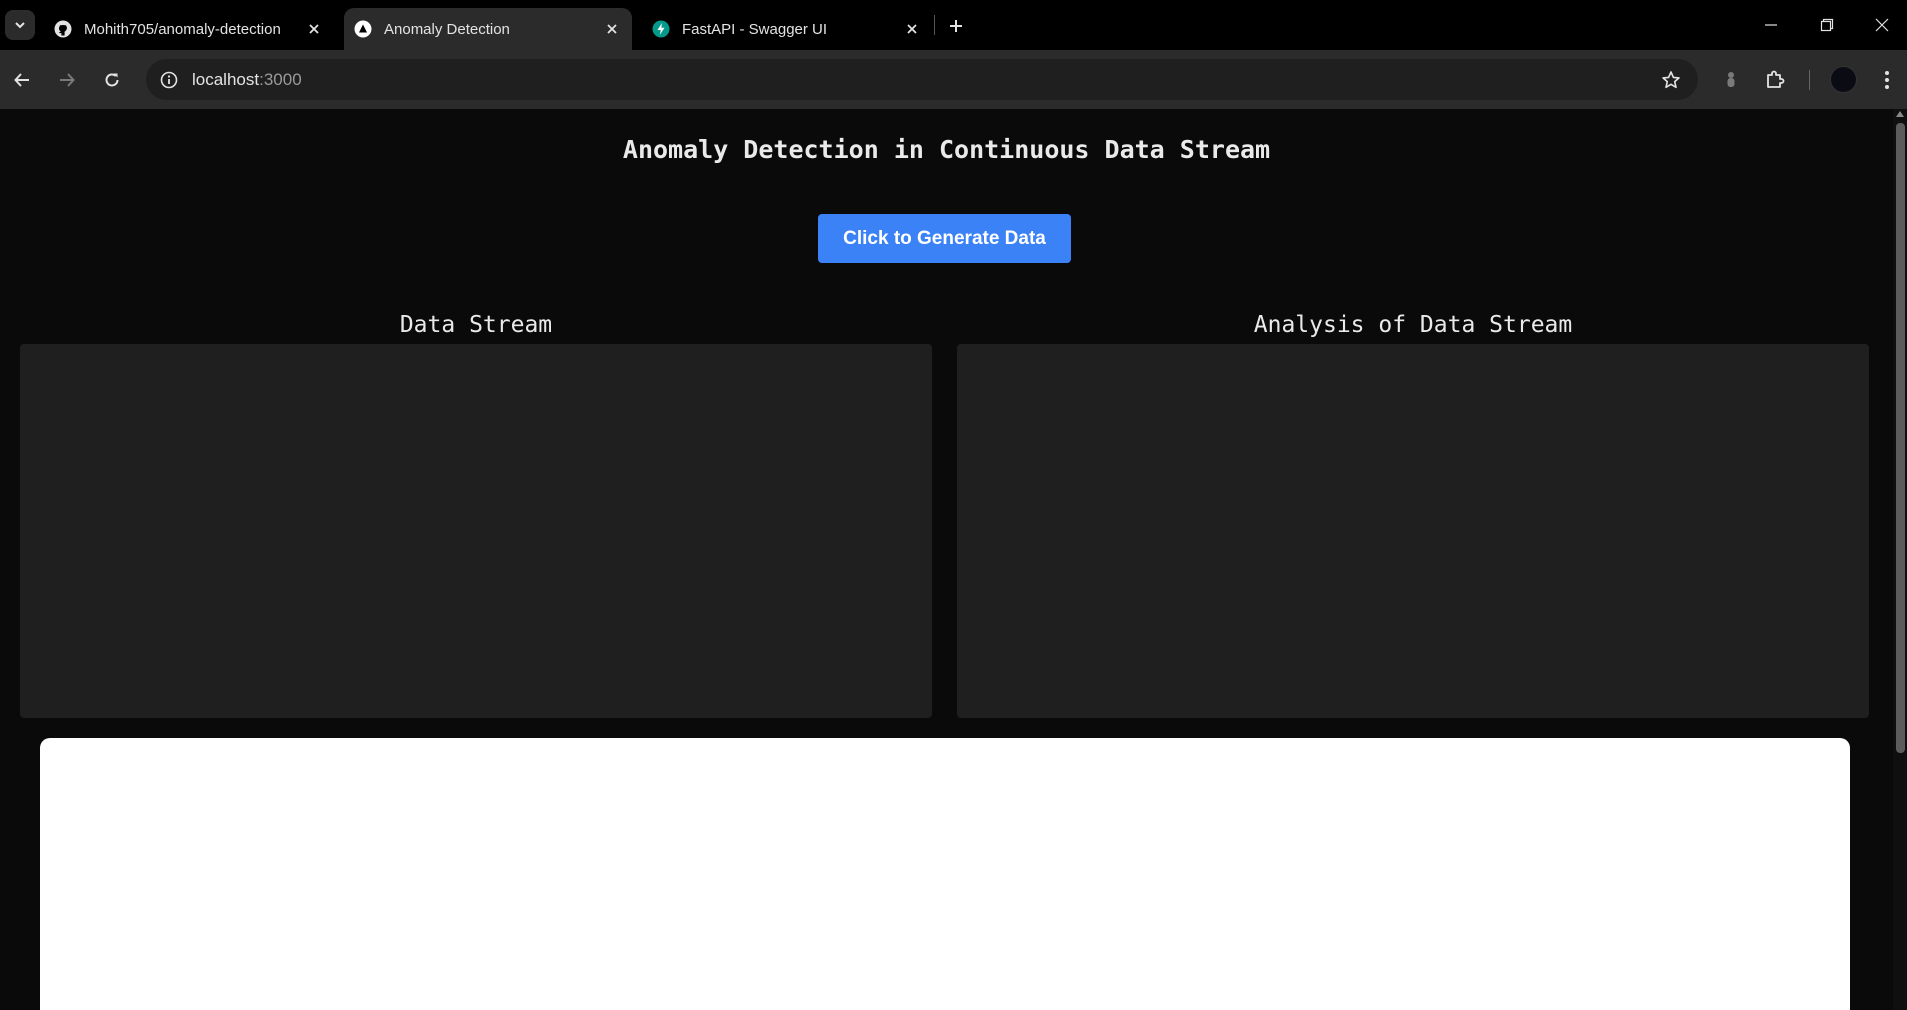  I want to click on arrow-left-icon, so click(21, 80).